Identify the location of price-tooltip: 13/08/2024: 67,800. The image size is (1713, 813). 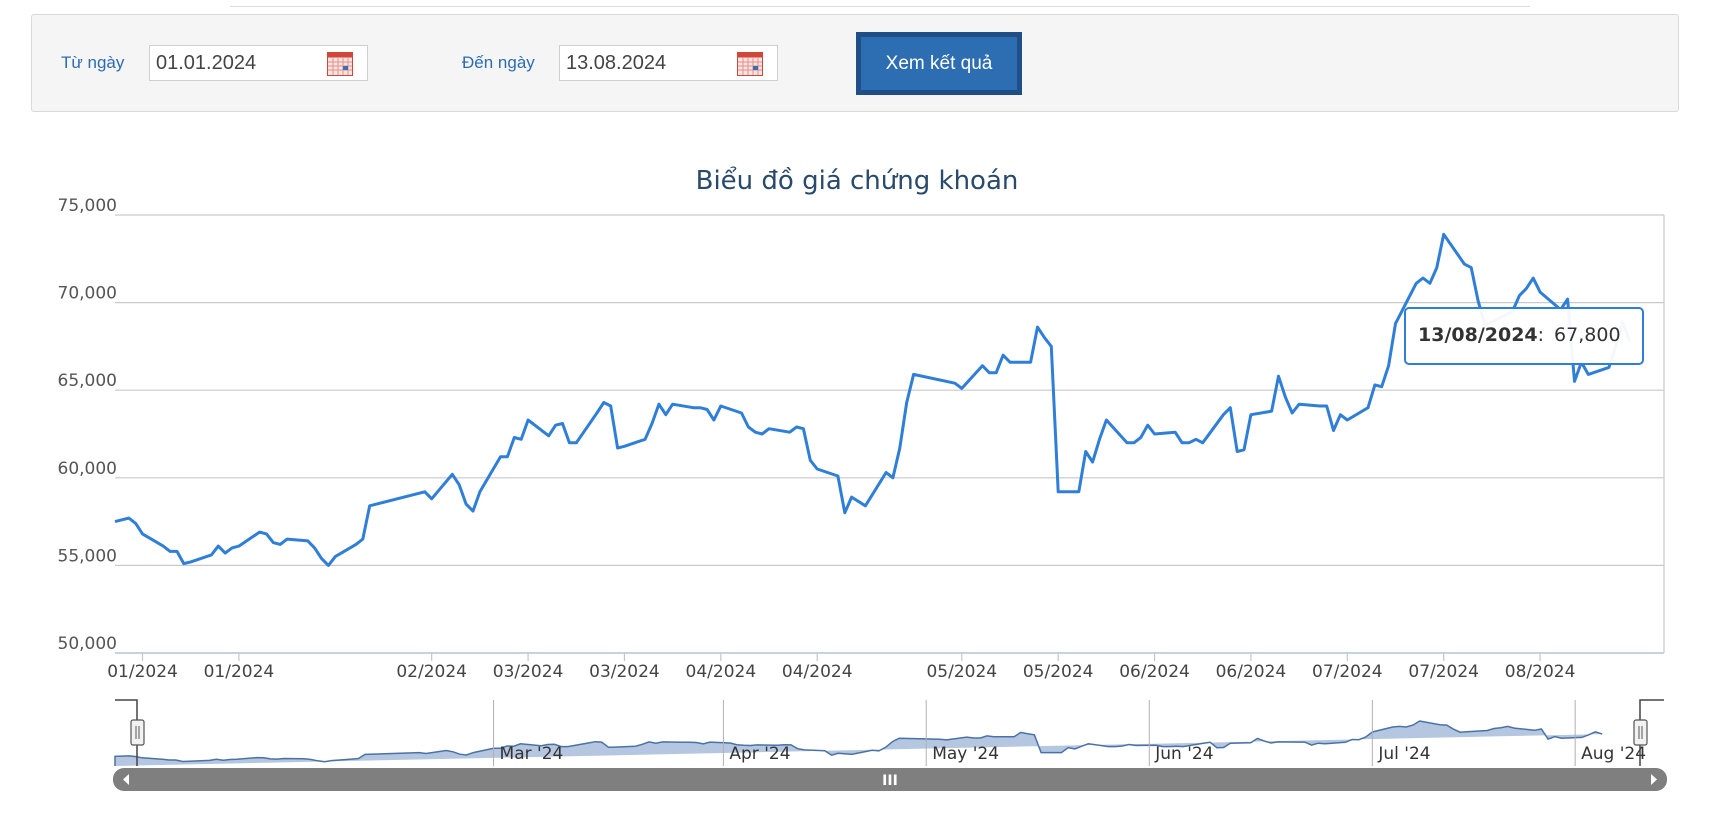
(1524, 336).